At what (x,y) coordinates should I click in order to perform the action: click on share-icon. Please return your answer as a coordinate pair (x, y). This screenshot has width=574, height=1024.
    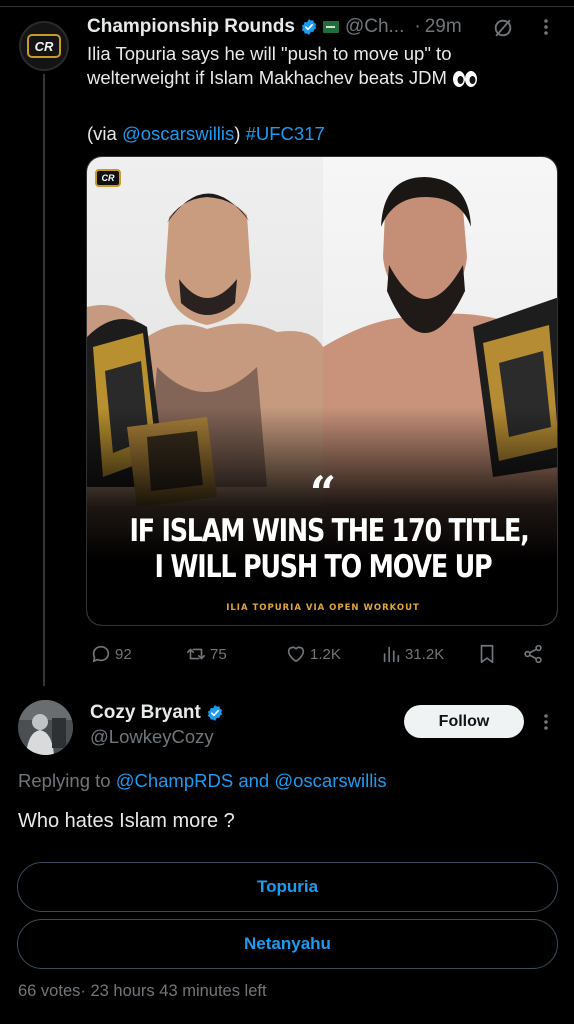
    Looking at the image, I should click on (533, 654).